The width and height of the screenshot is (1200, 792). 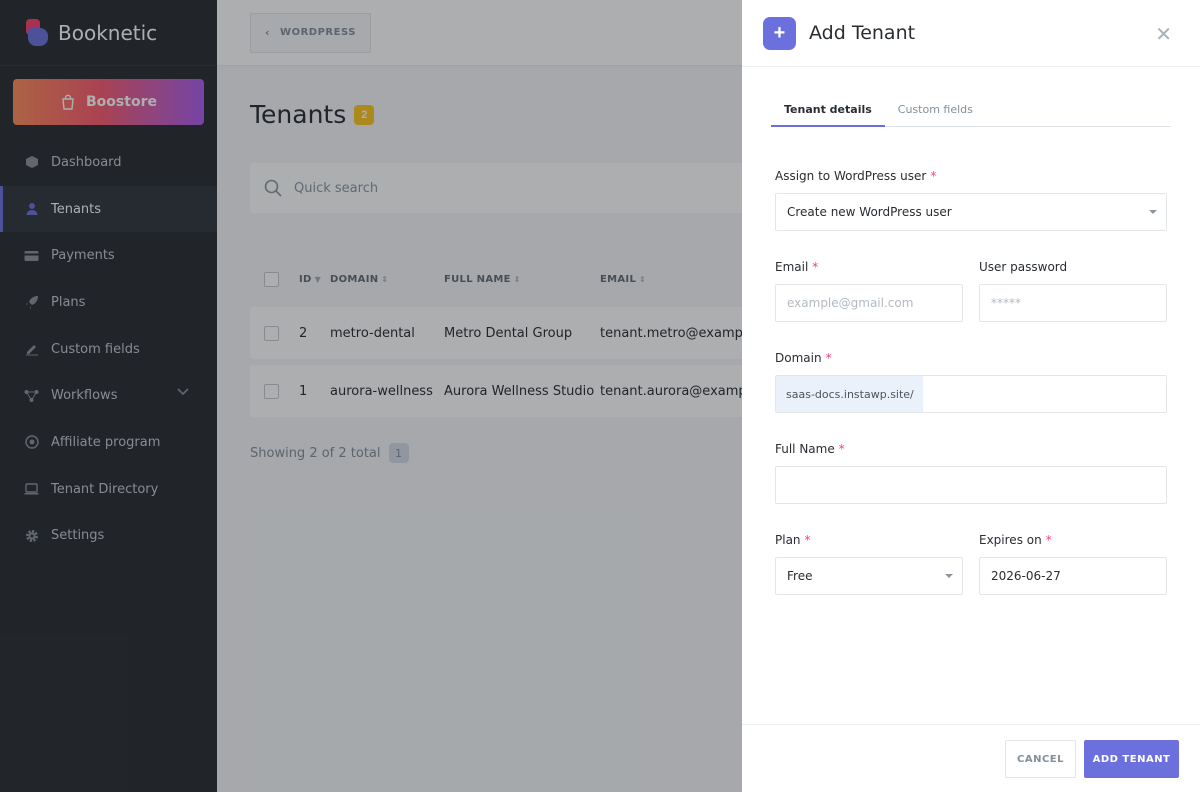 What do you see at coordinates (1163, 34) in the screenshot?
I see `close-icon: ✕` at bounding box center [1163, 34].